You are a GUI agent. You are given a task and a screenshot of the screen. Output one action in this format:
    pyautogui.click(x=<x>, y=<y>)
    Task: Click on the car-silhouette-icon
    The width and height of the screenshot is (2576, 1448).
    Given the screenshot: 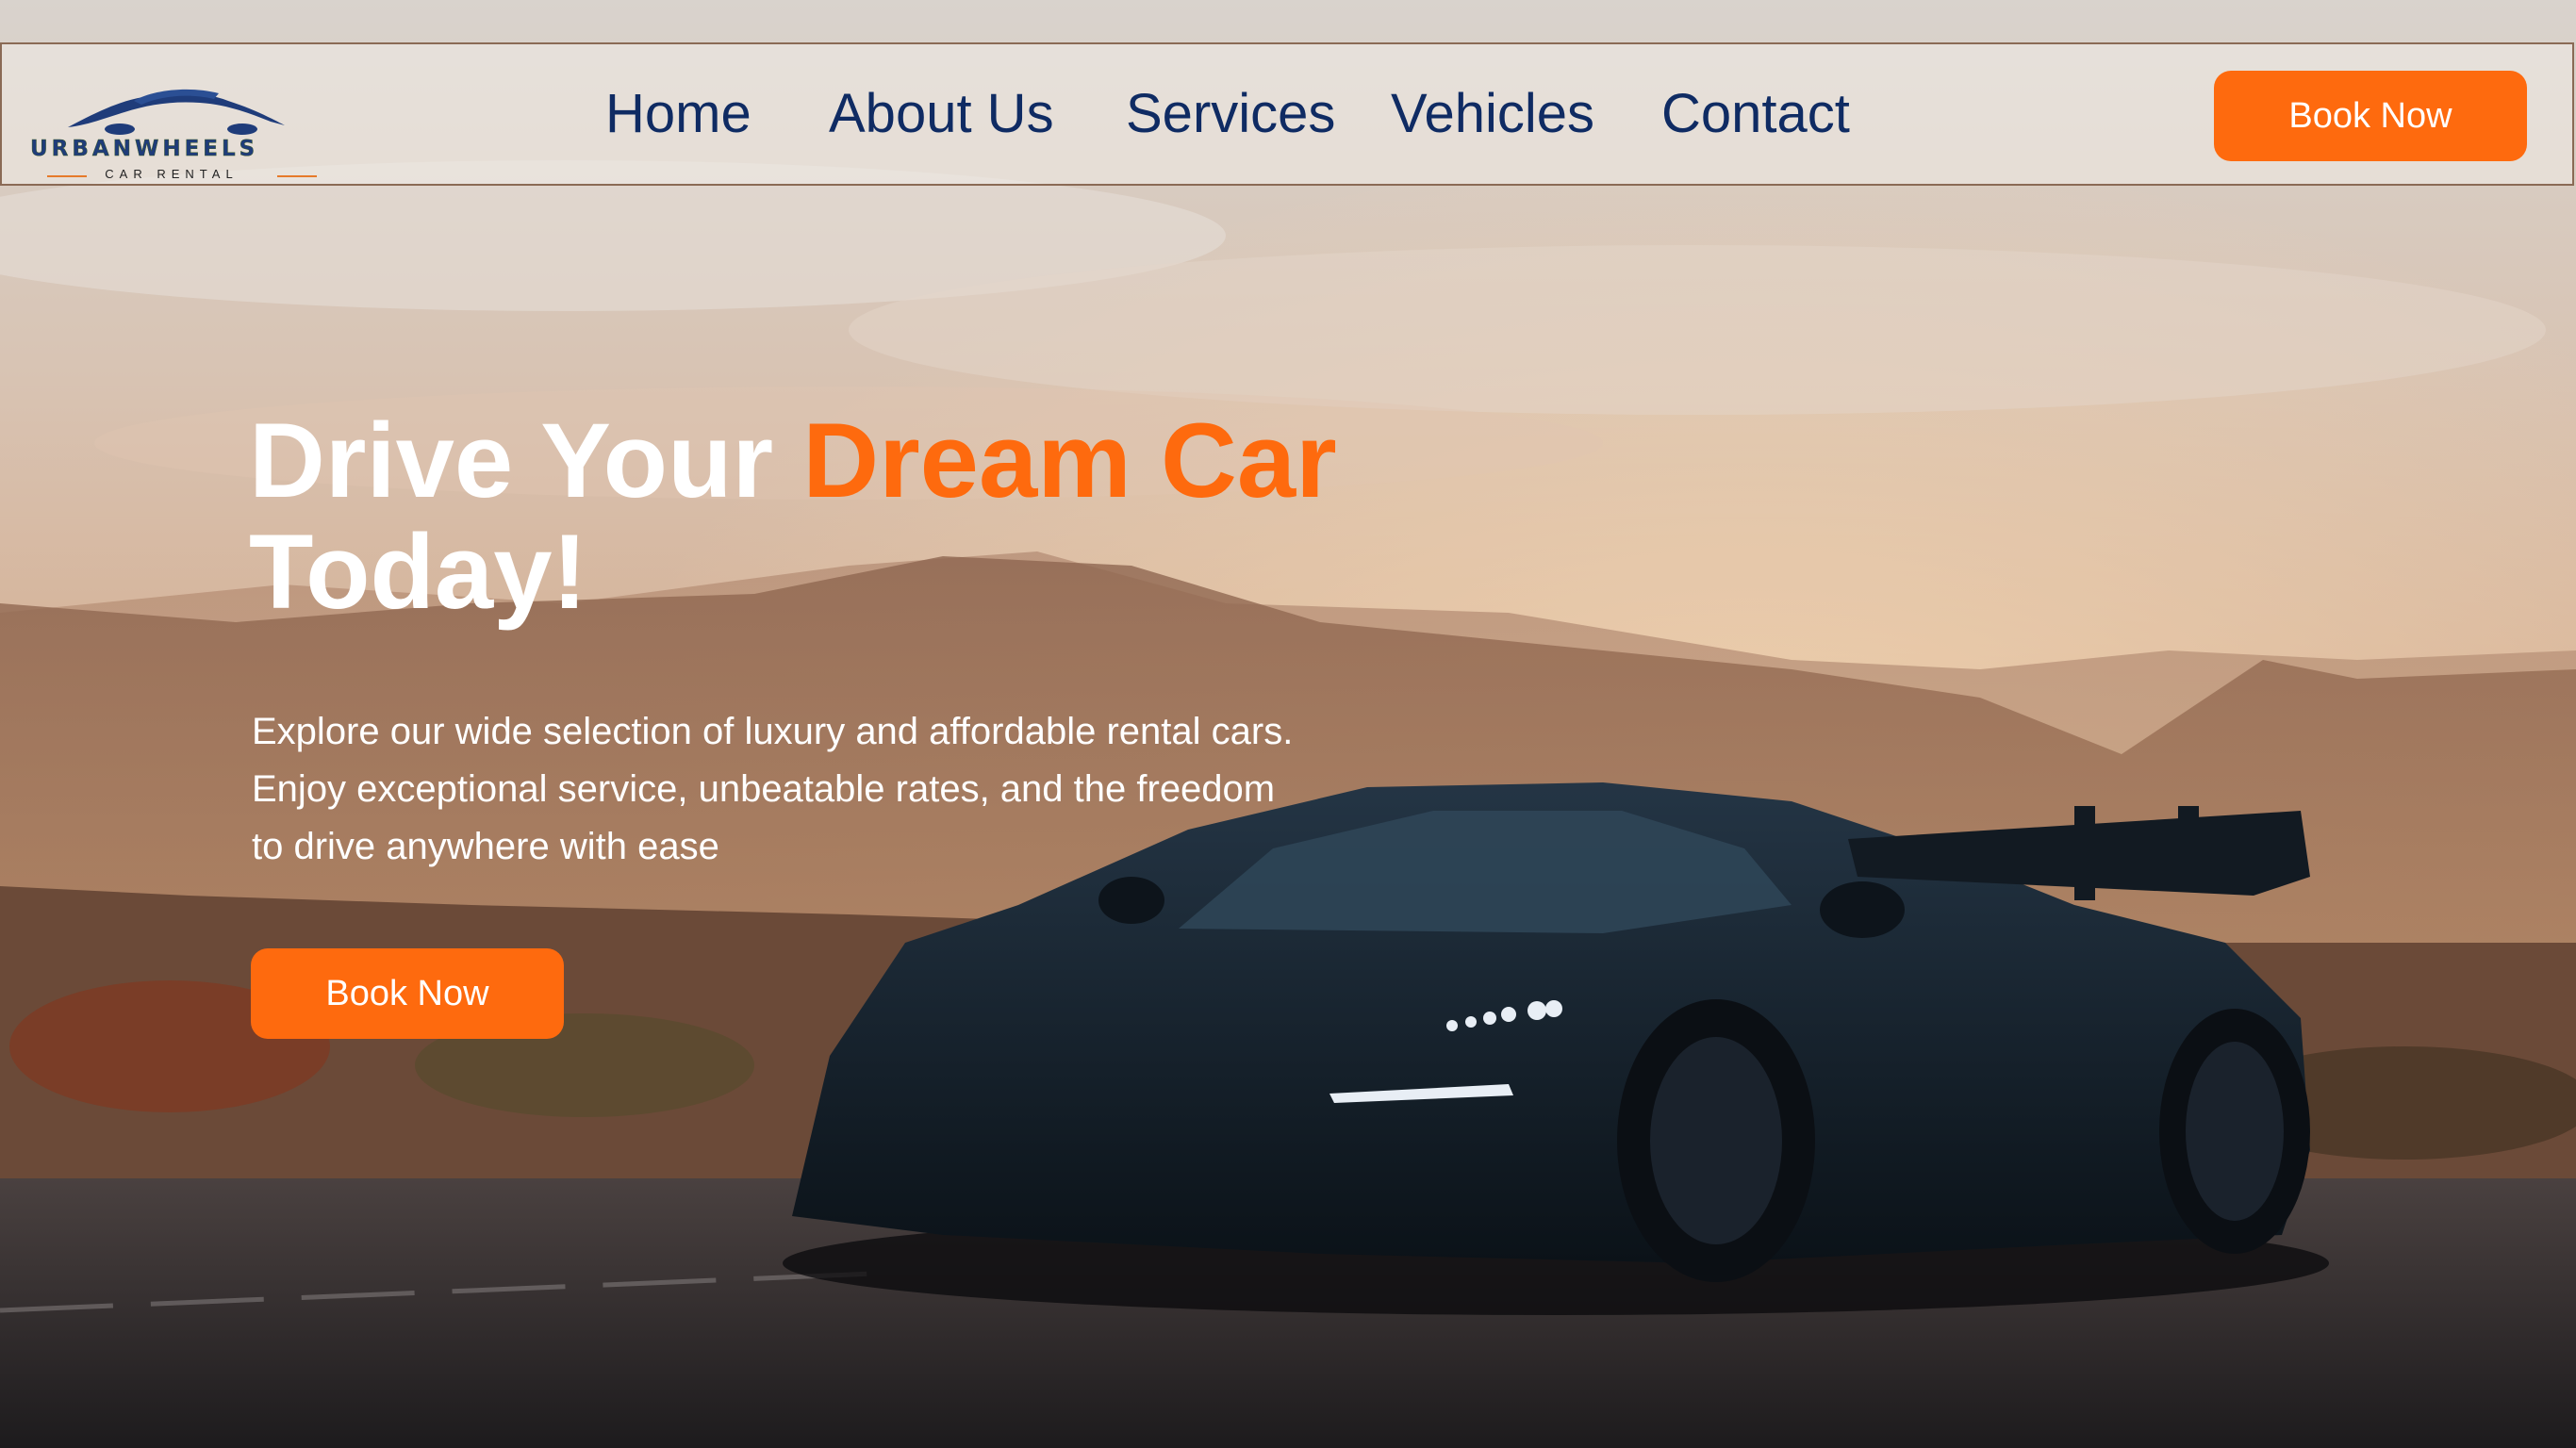 What is the action you would take?
    pyautogui.click(x=176, y=112)
    